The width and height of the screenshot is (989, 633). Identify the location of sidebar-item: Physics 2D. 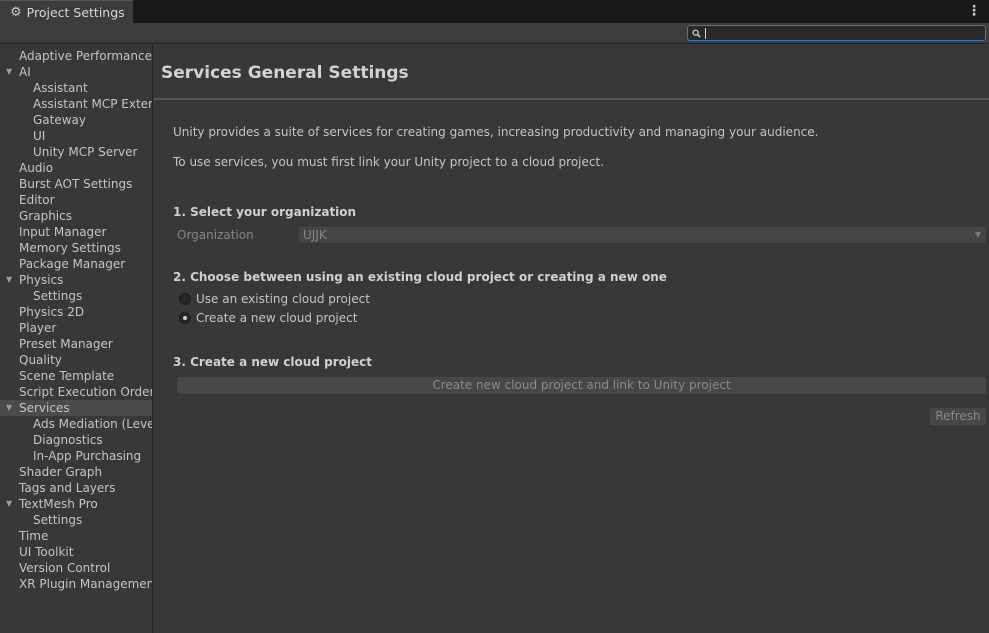
(76, 312).